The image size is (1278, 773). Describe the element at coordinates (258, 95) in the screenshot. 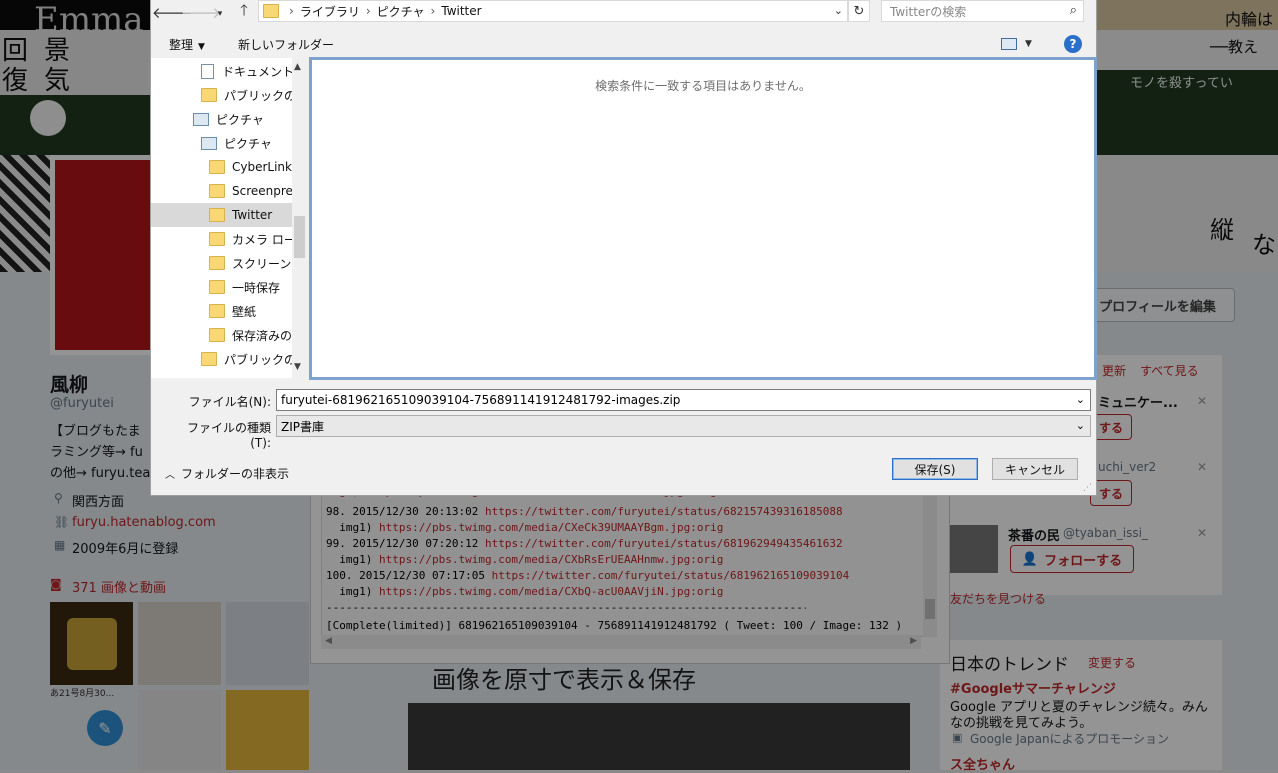

I see `tree-item-label: パブリックのドキ` at that location.